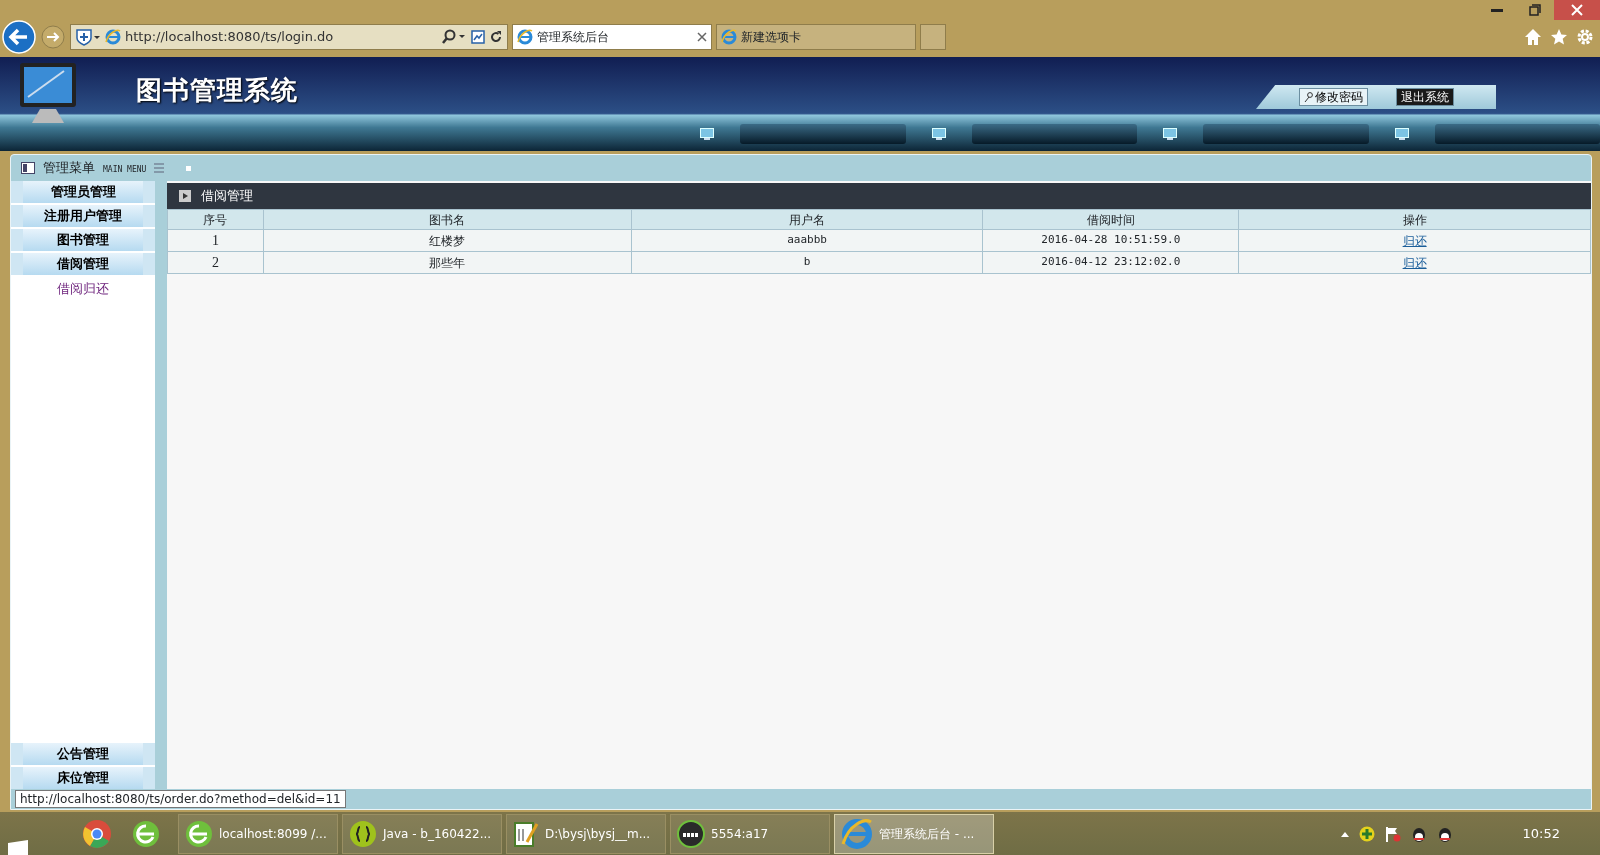  What do you see at coordinates (180, 799) in the screenshot?
I see `status-tooltip: http://localhost:8080/ts/order.do?method=del&id=11` at bounding box center [180, 799].